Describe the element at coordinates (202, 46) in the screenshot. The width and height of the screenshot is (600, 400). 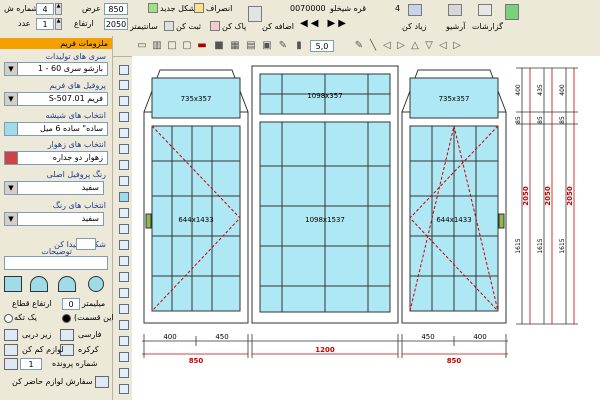
I see `tool-door-icon: ▬` at that location.